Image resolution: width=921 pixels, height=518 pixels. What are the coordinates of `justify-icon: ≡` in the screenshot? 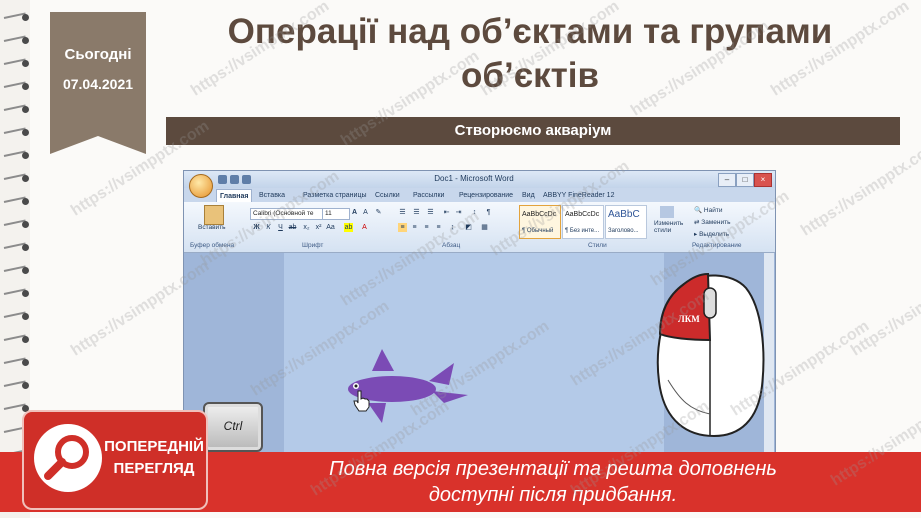 It's located at (438, 227).